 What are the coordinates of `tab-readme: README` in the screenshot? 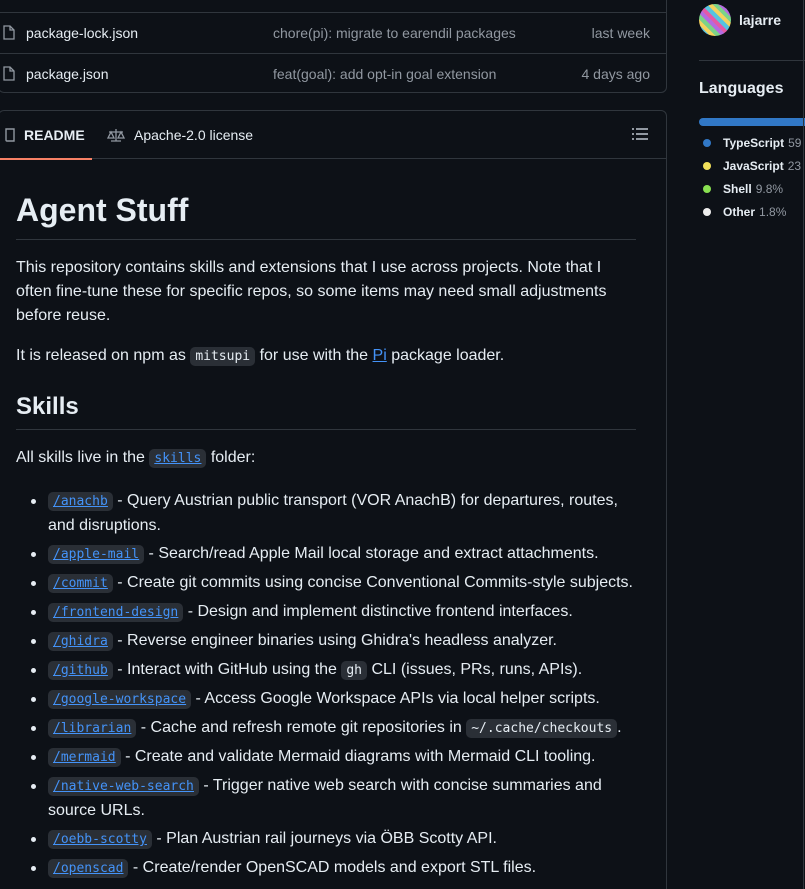 It's located at (46, 135).